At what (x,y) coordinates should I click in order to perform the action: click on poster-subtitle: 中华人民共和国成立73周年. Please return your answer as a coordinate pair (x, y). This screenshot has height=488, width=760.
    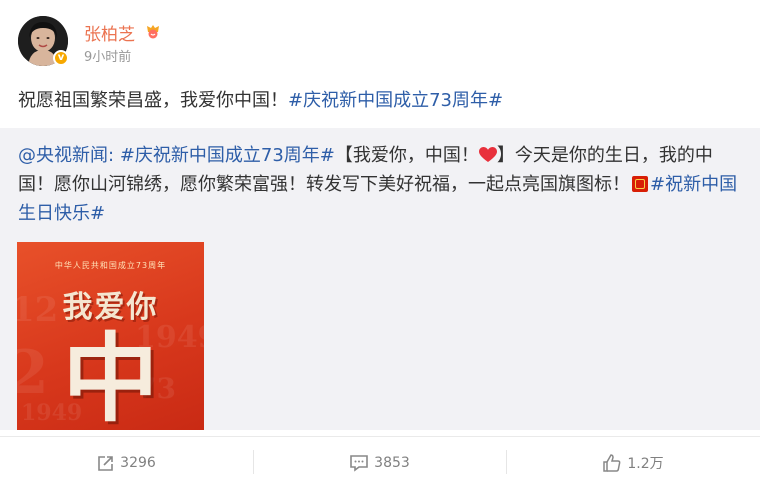
    Looking at the image, I should click on (110, 265).